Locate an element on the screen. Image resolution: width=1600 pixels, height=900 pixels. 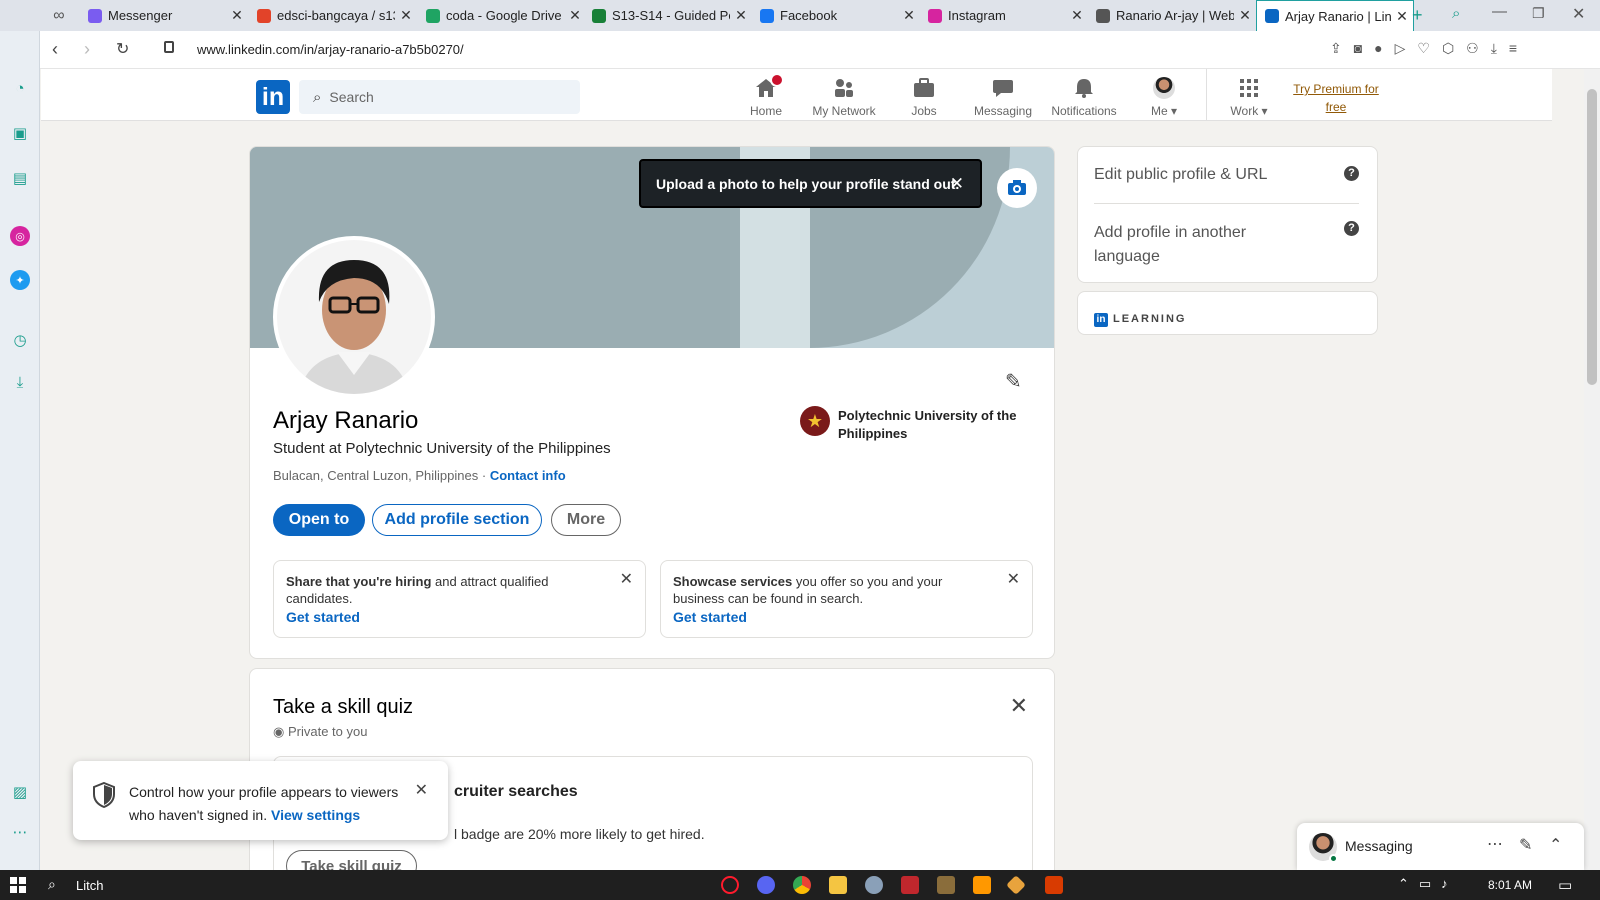
browser-tab: edsci-bangcaya / s13 ✕ is located at coordinates (333, 15).